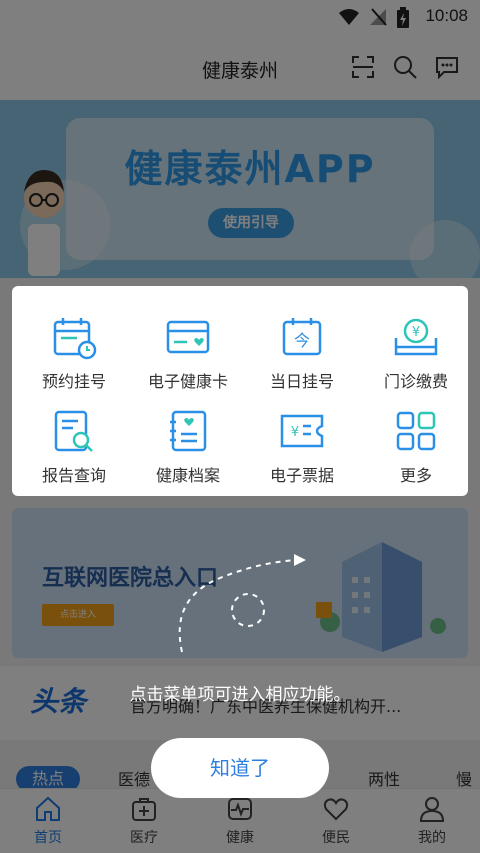 The height and width of the screenshot is (853, 480). What do you see at coordinates (336, 823) in the screenshot?
I see `tab-convenience: 便民` at bounding box center [336, 823].